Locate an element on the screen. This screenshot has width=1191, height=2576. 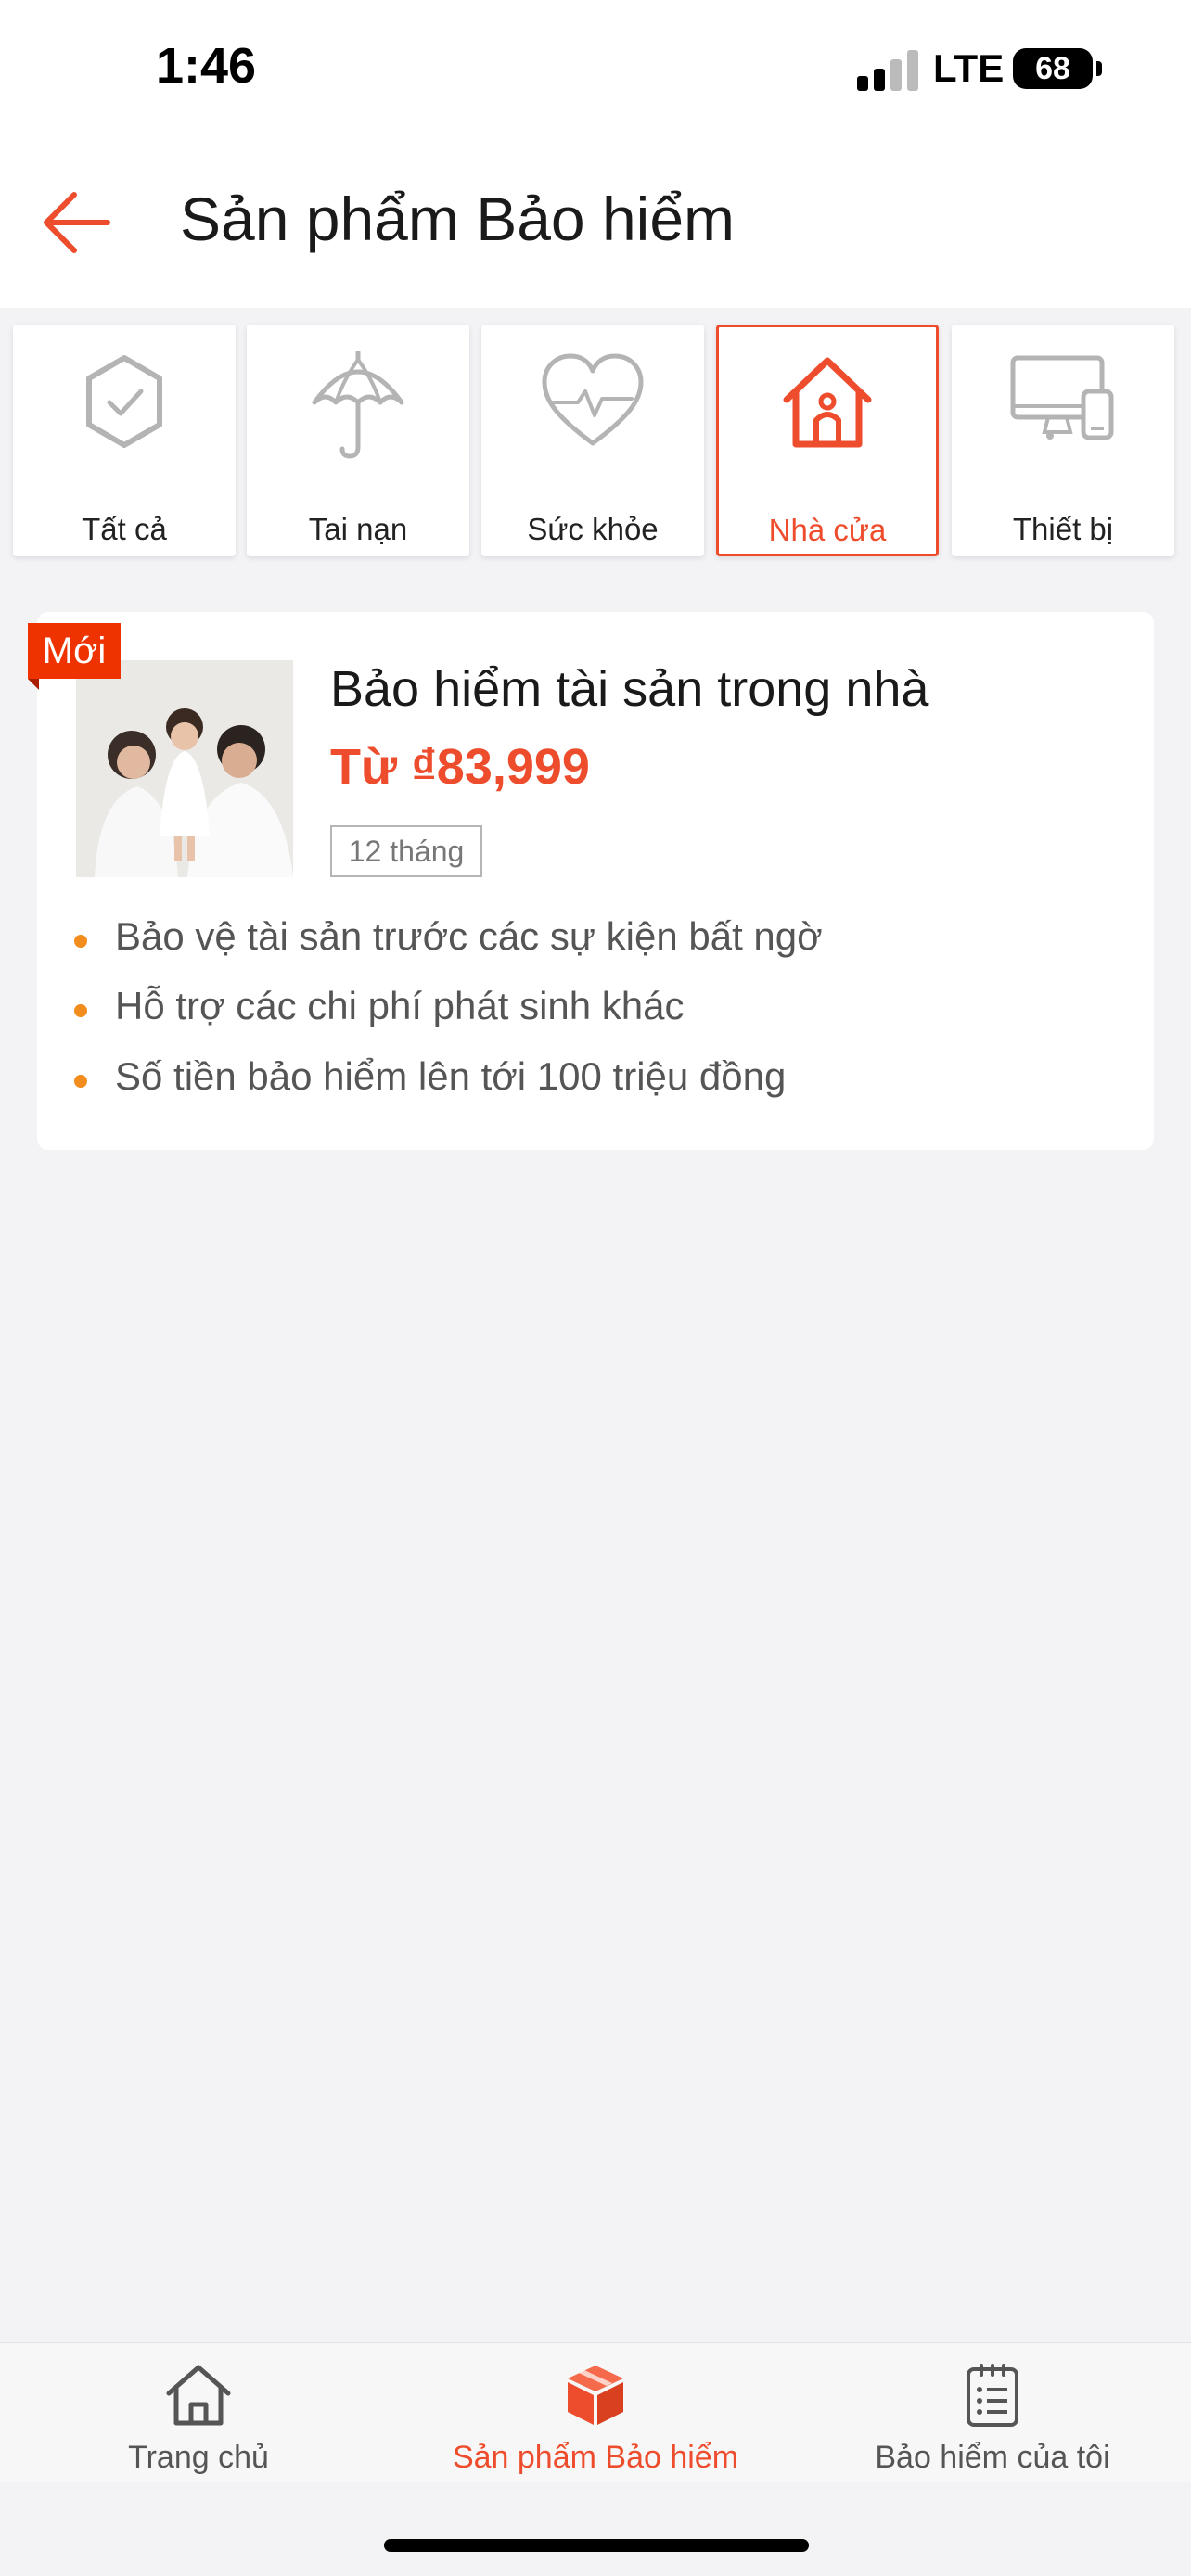
category-label: Tất cả is located at coordinates (124, 529).